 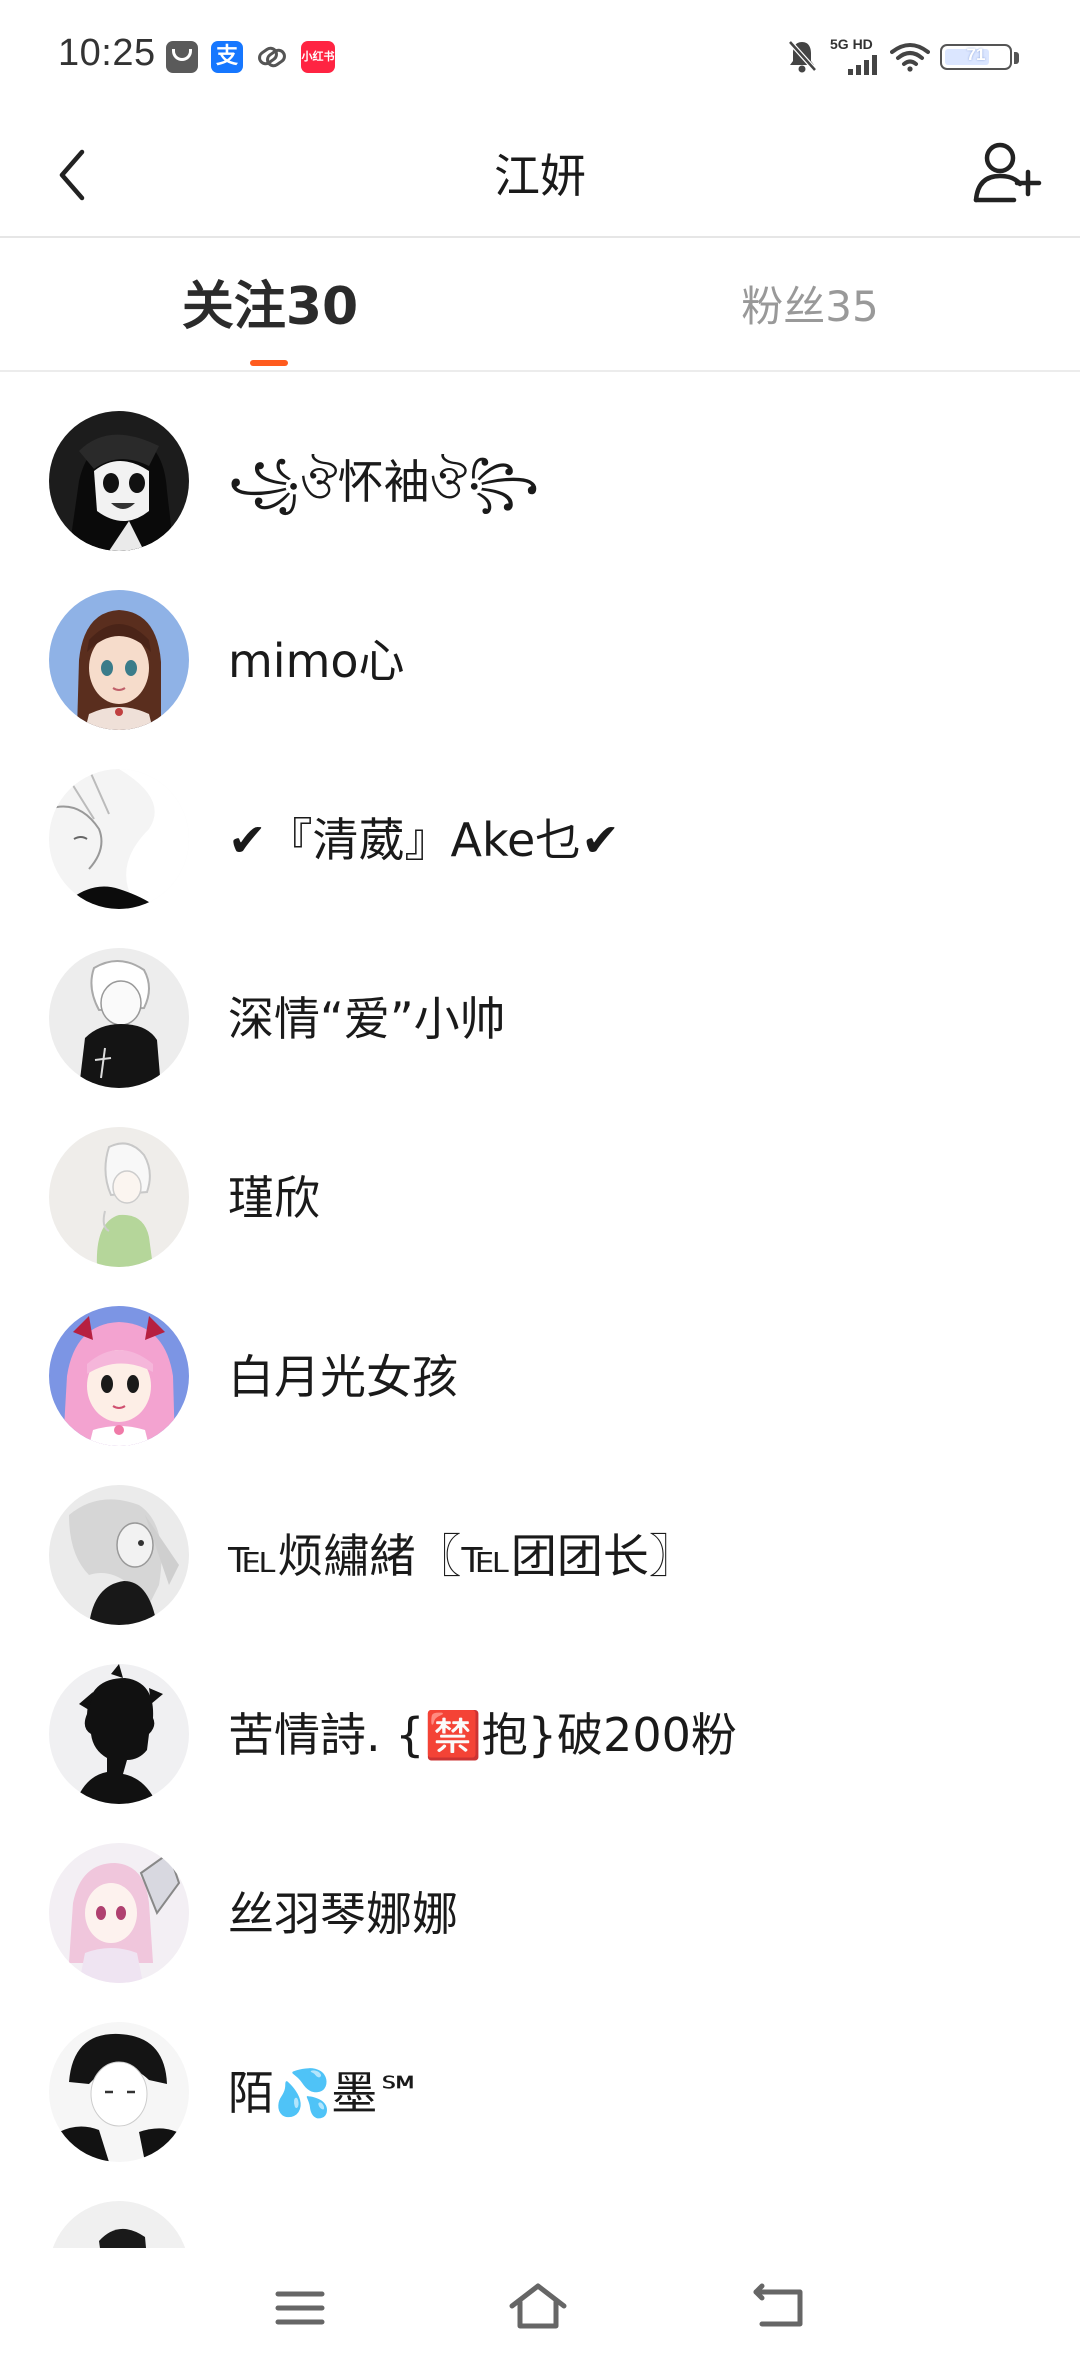 What do you see at coordinates (540, 1177) in the screenshot?
I see `list-item: 瑾欣` at bounding box center [540, 1177].